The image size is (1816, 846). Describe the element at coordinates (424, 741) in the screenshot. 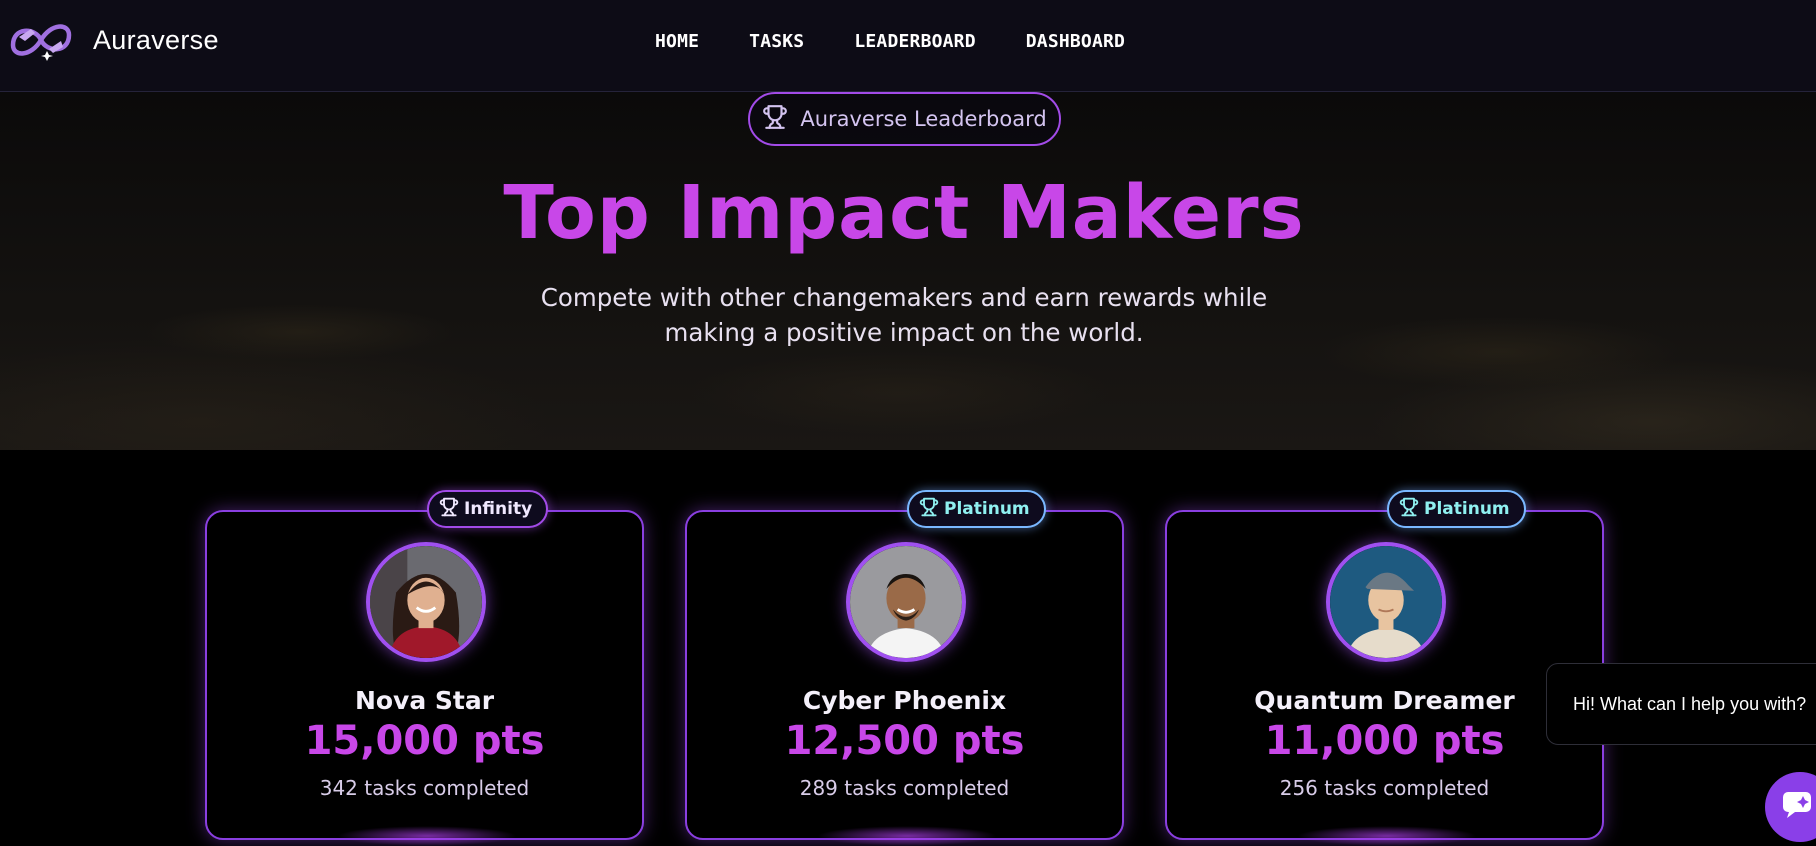

I see `leader-points: 15,000 pts` at that location.